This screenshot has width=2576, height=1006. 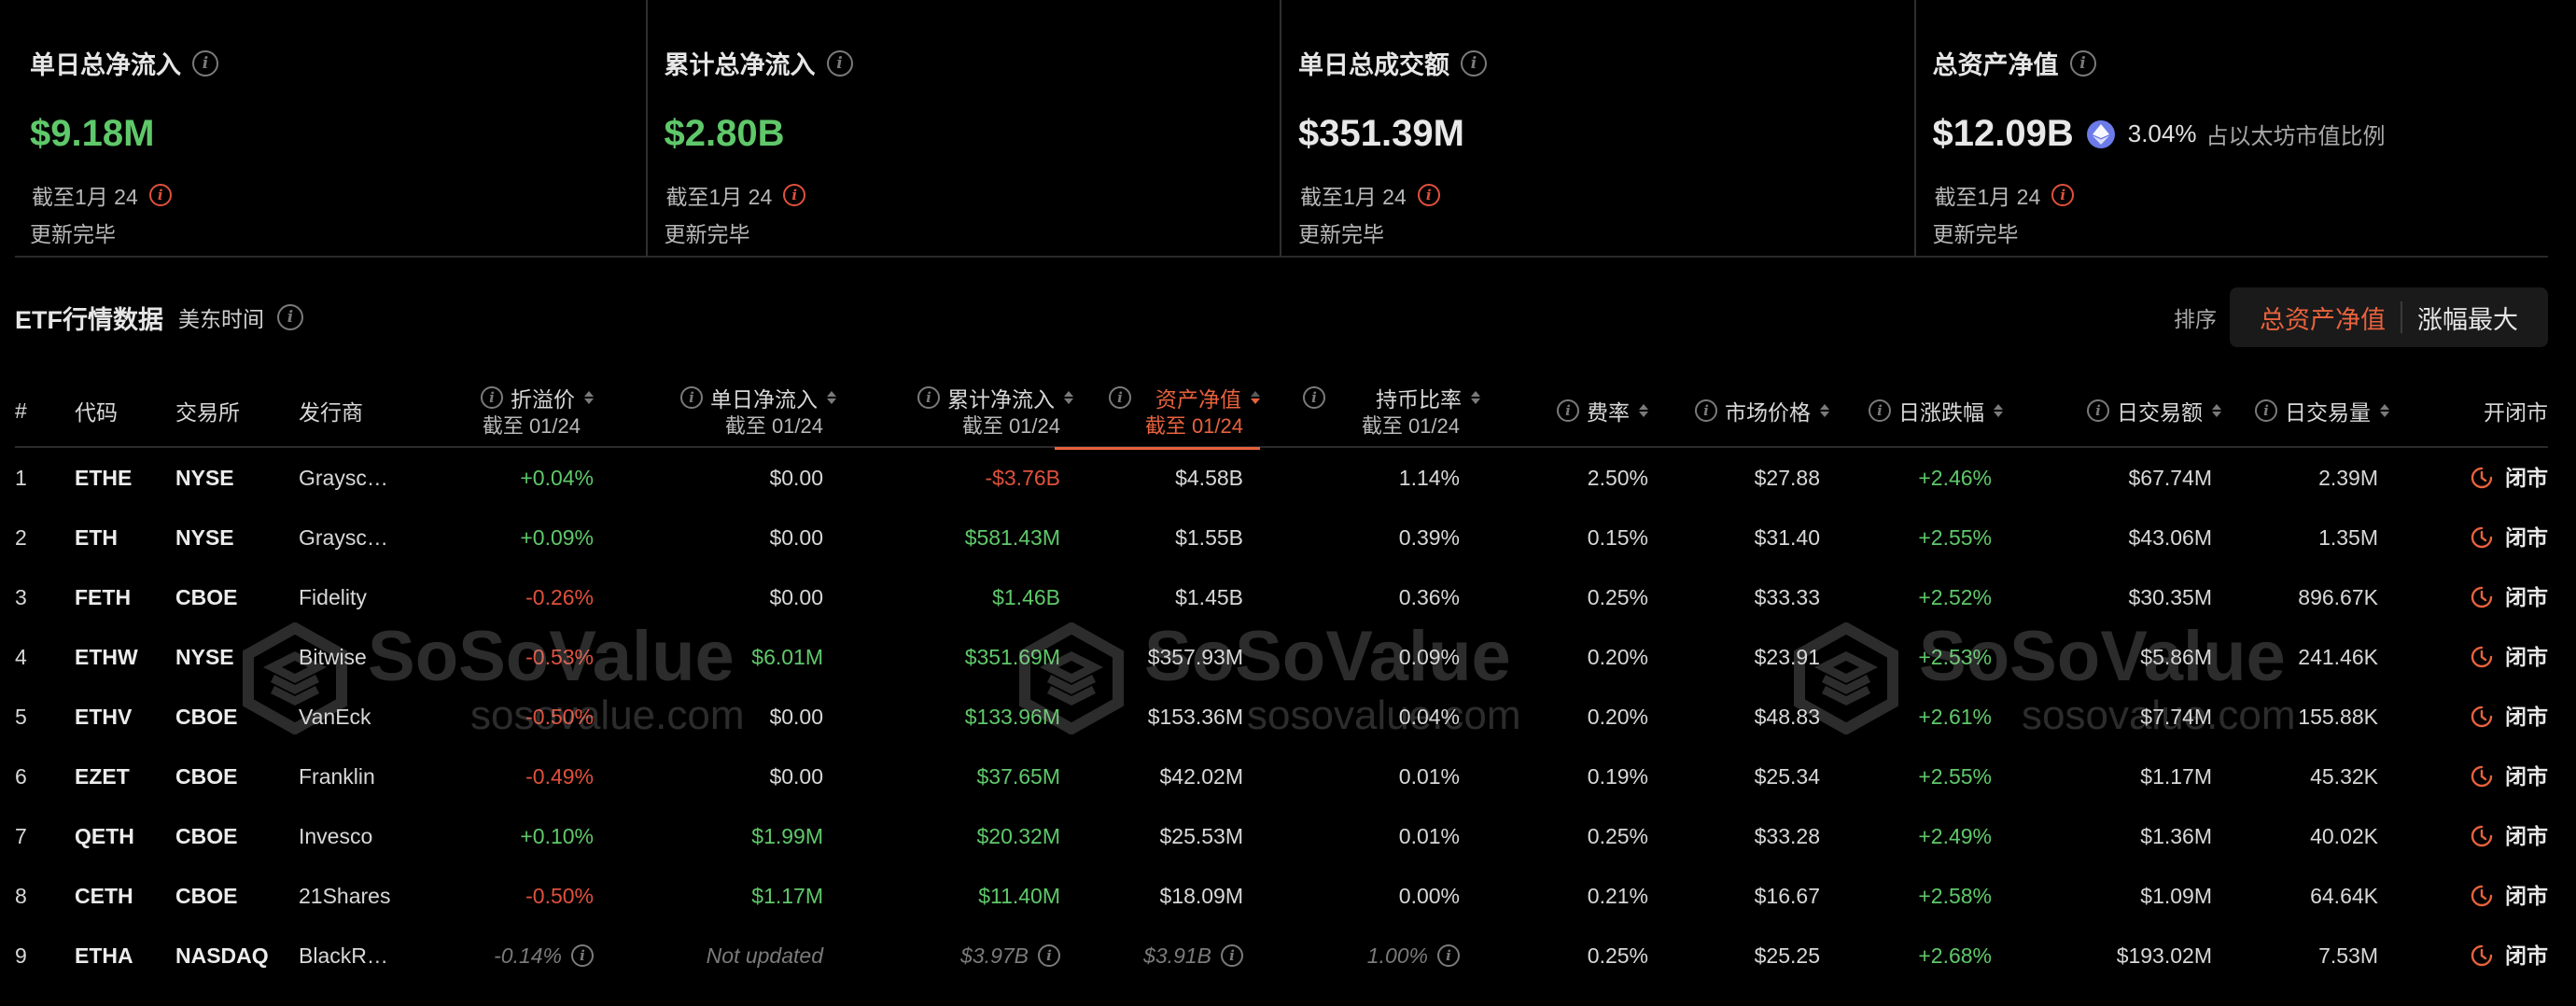 I want to click on etf-market-data-header: ETF行情数据 美东时间 i 排序 总资产净值 涨幅最大, so click(x=1281, y=317).